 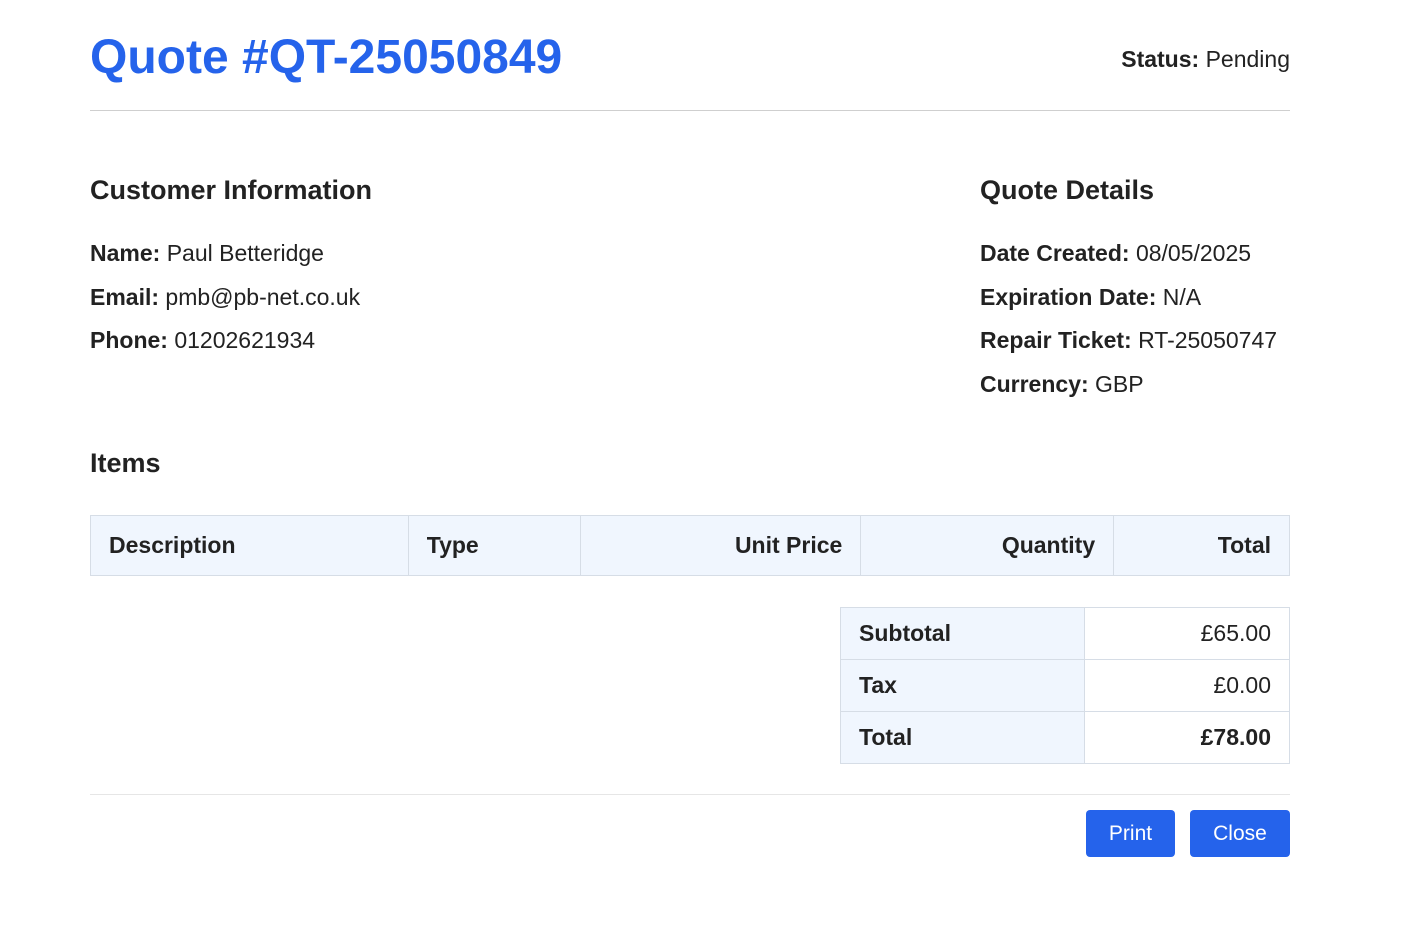 I want to click on subtotal-row: Subtotal £65.00, so click(x=1064, y=633).